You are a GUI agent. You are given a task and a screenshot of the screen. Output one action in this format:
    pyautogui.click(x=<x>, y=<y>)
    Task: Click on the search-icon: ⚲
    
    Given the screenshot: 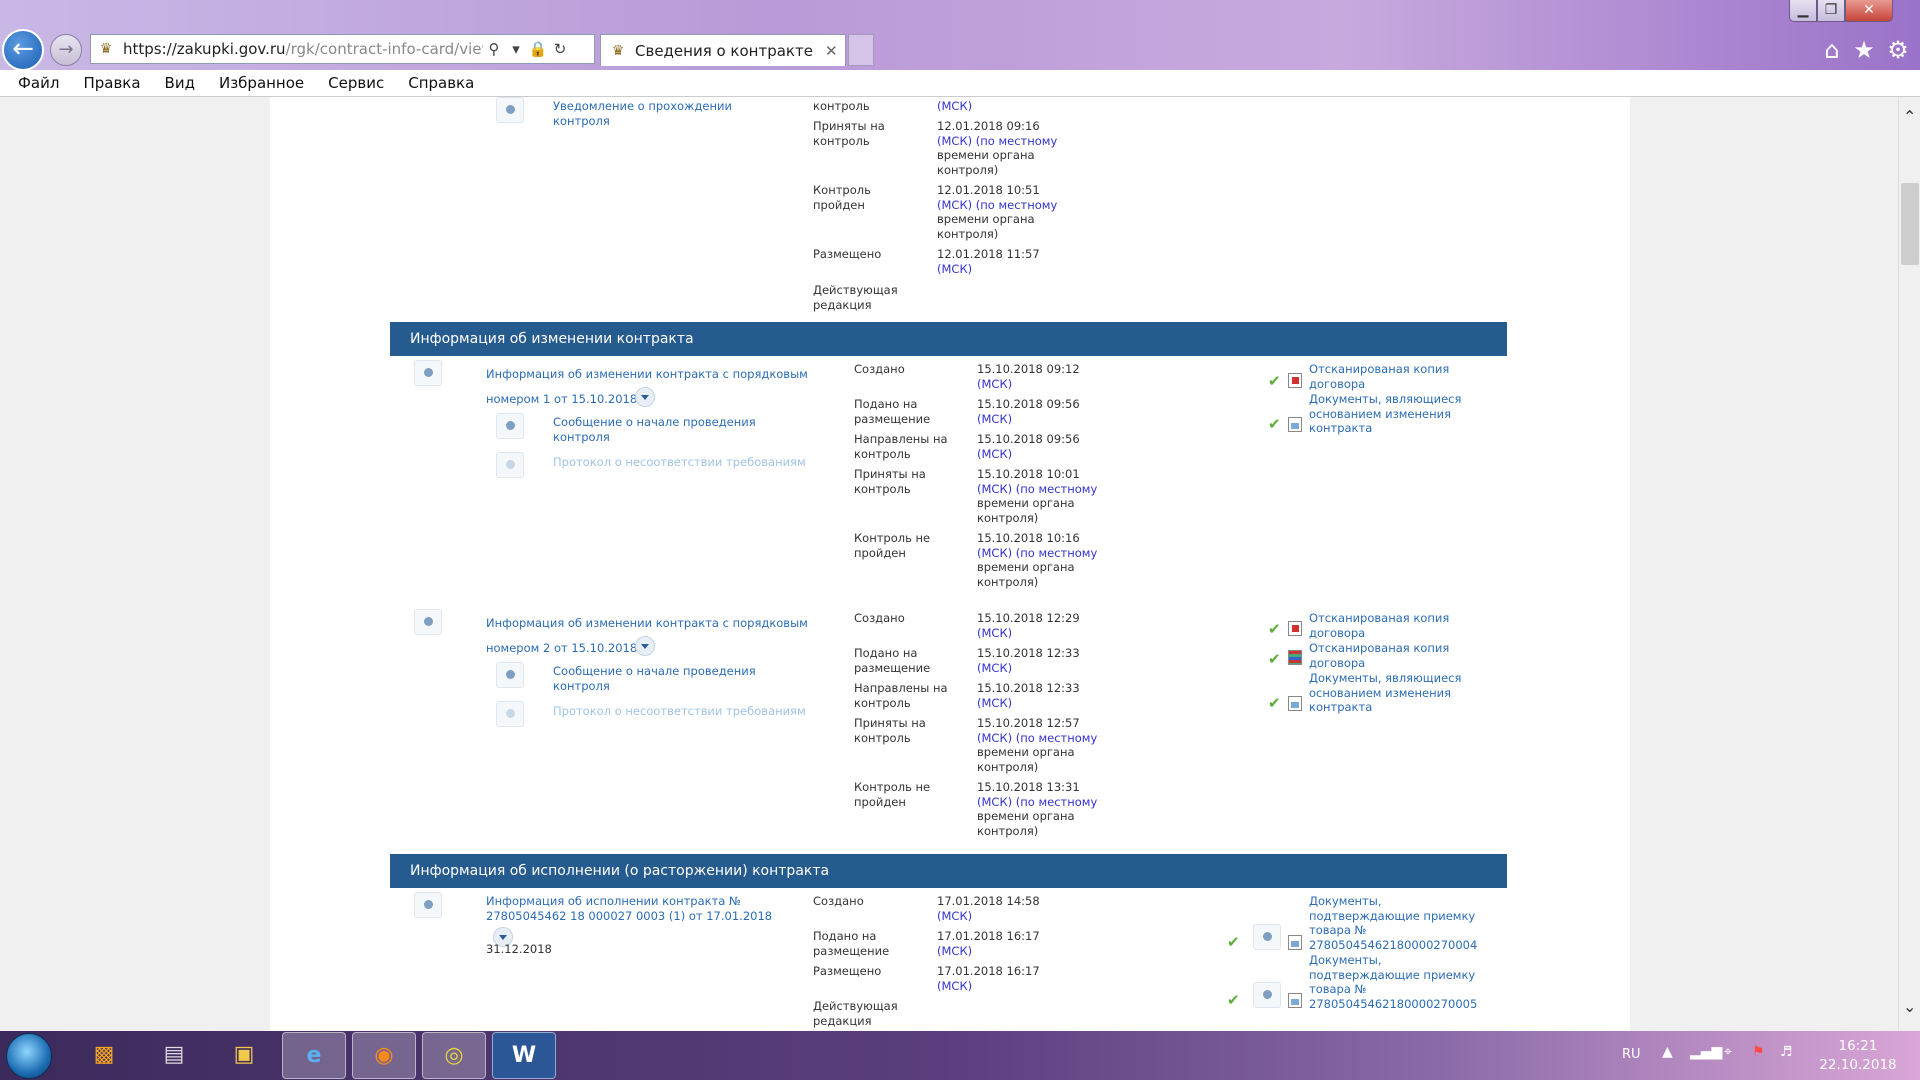 What is the action you would take?
    pyautogui.click(x=494, y=49)
    